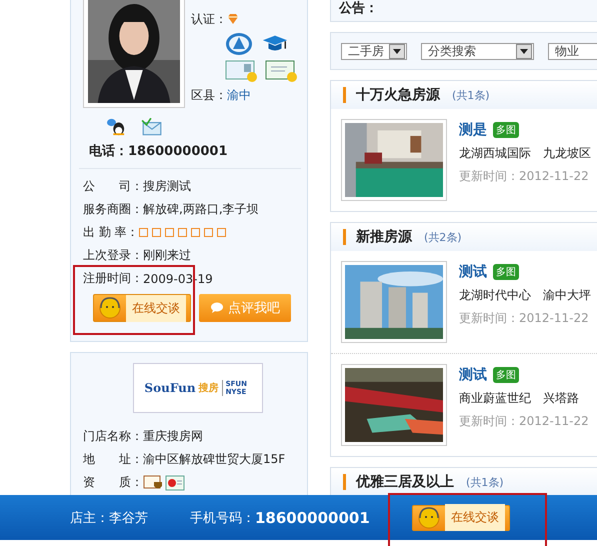 The width and height of the screenshot is (597, 546). I want to click on area-name: 兴塔路, so click(561, 398).